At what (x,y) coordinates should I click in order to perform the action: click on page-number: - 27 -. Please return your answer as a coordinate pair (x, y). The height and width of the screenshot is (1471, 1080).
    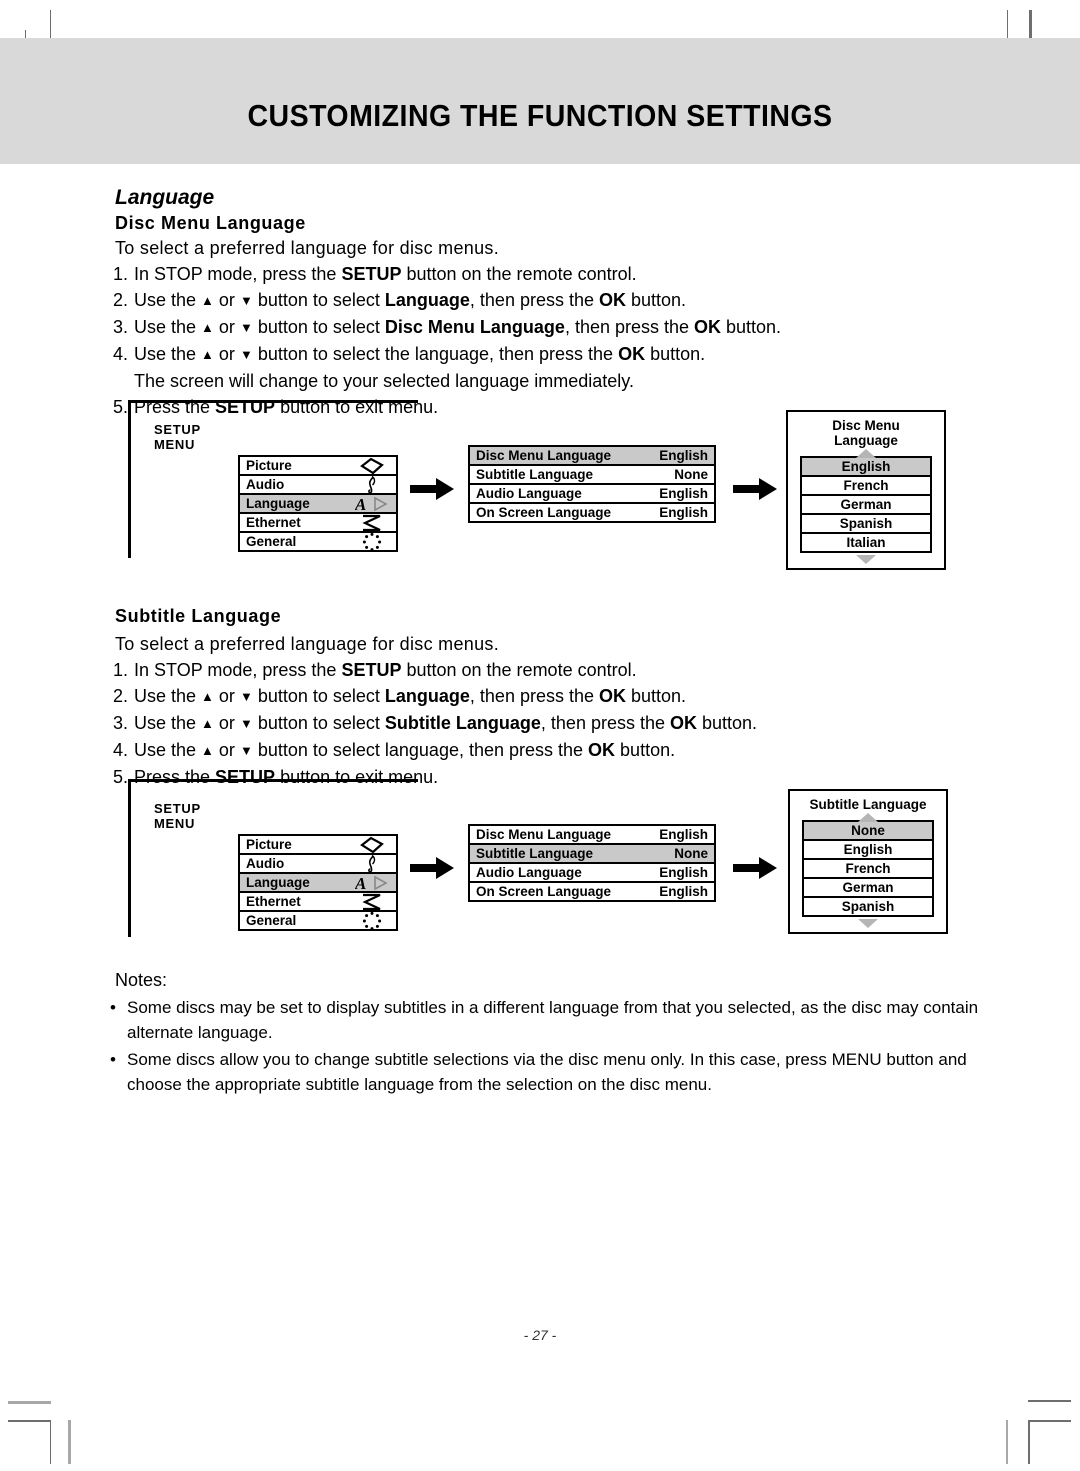
    Looking at the image, I should click on (540, 1335).